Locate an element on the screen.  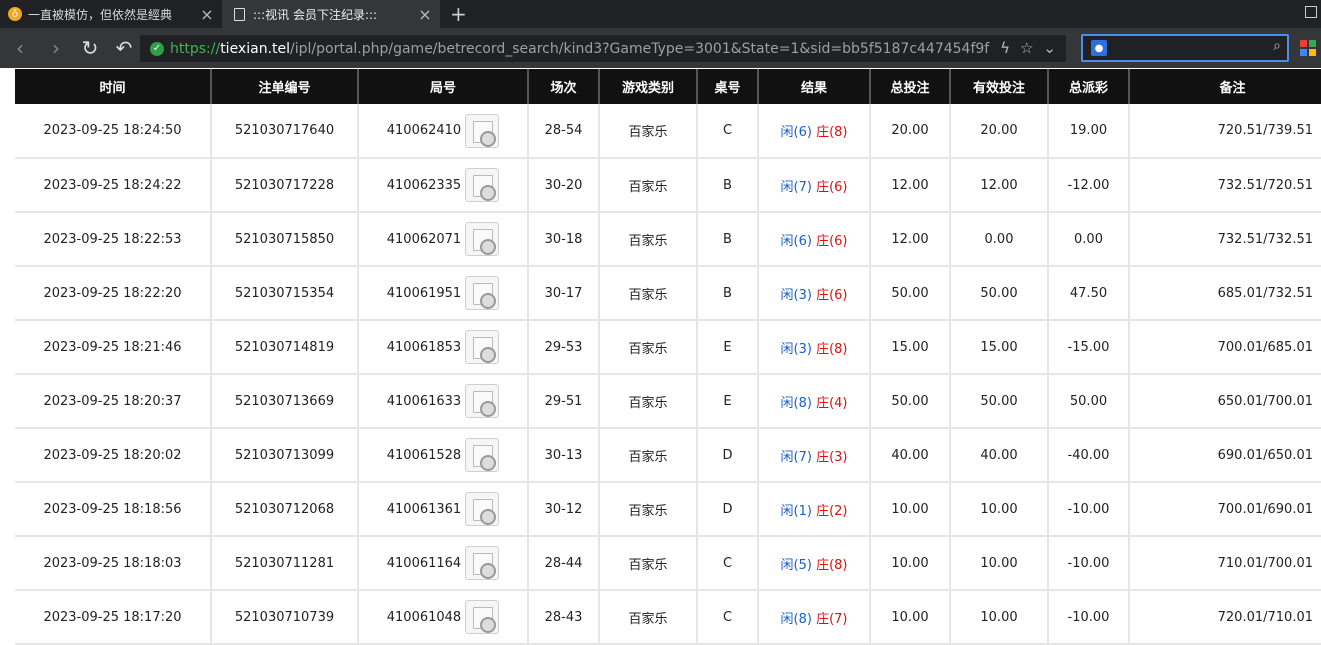
cell-valid-bet: 12.00 is located at coordinates (998, 185).